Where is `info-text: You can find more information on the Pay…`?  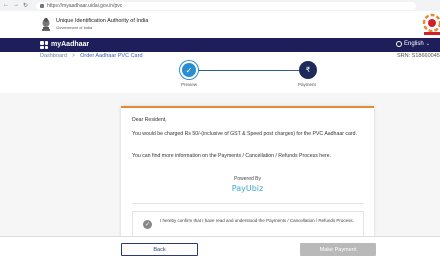 info-text: You can find more information on the Pay… is located at coordinates (248, 156).